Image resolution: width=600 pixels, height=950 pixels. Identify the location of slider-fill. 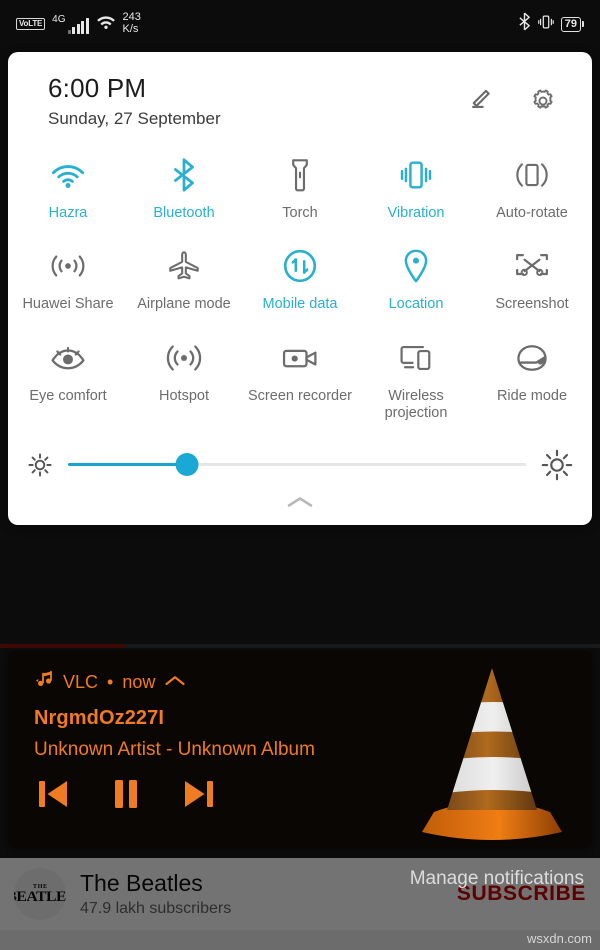
(128, 465).